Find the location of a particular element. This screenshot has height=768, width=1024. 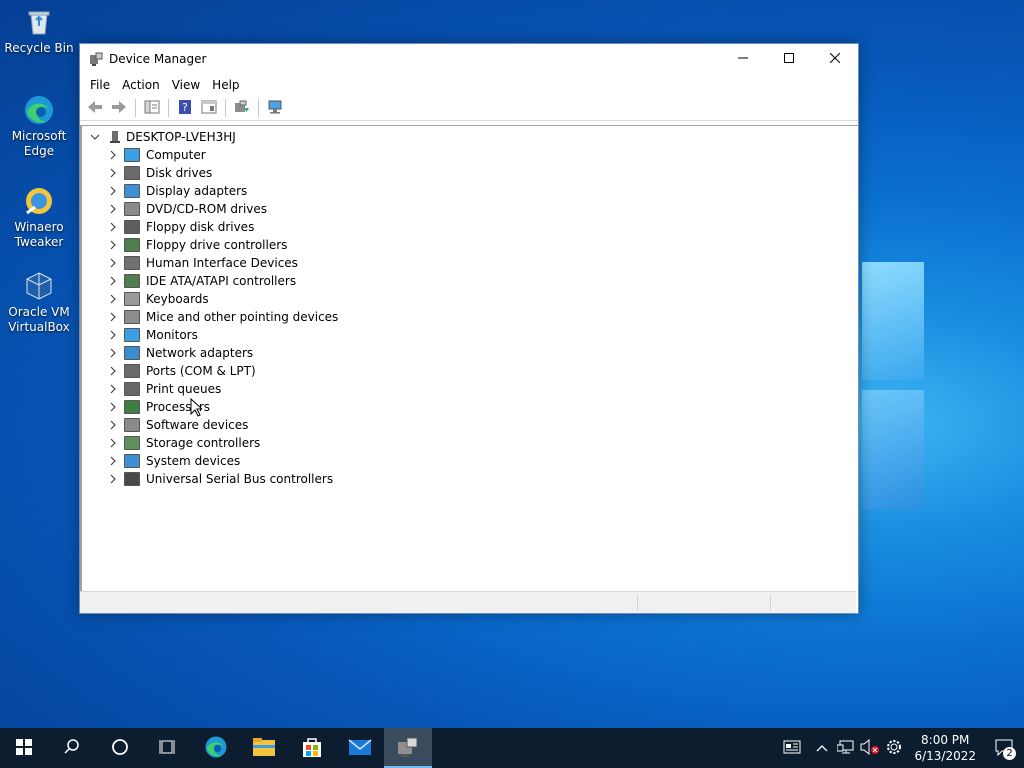

tree-category: Print queues is located at coordinates (163, 389).